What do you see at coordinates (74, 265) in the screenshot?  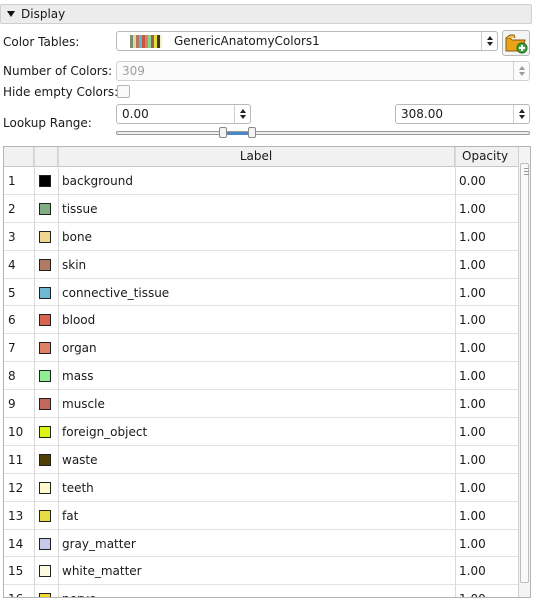 I see `row-label: skin` at bounding box center [74, 265].